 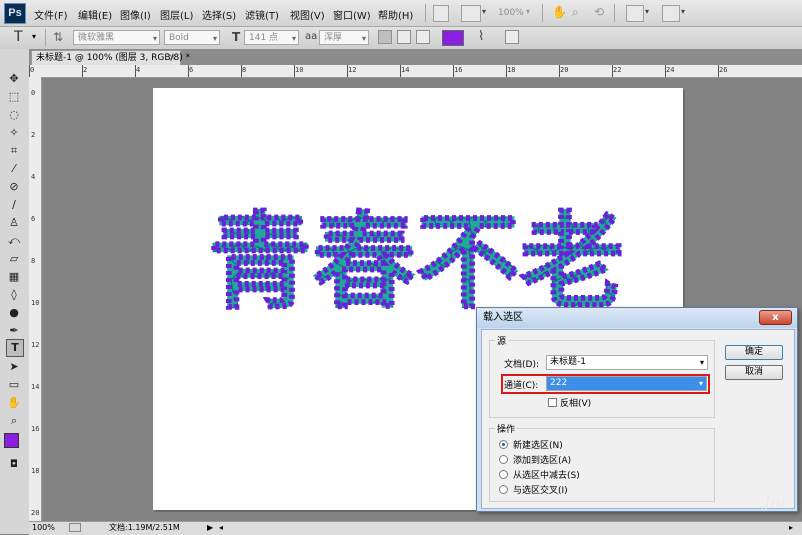 I want to click on radio-new-selection, so click(x=503, y=444).